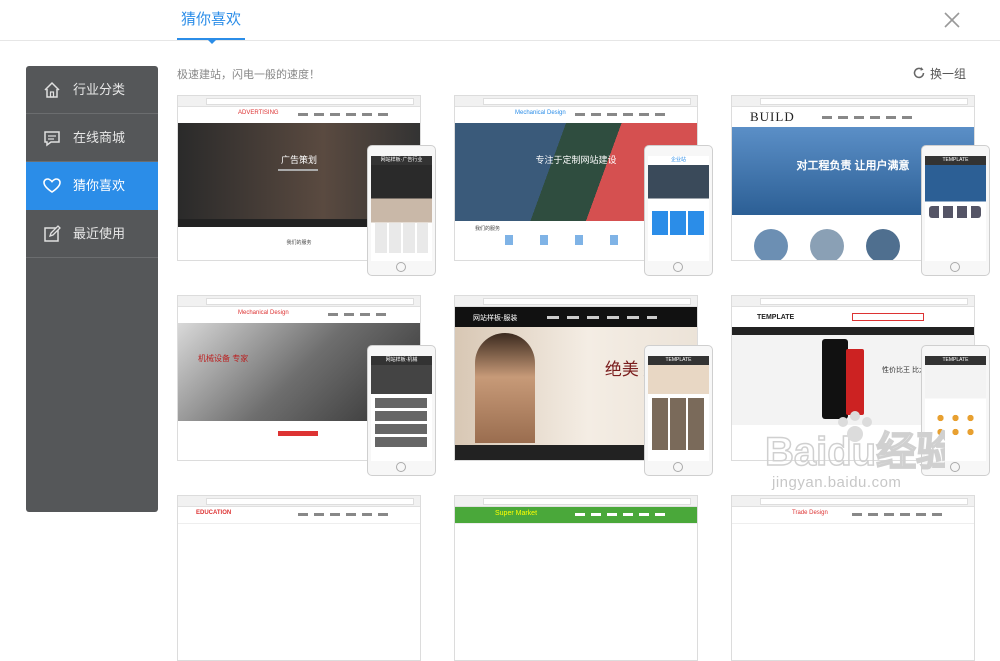 The image size is (1000, 661). What do you see at coordinates (772, 116) in the screenshot?
I see `template-logo: BUILD` at bounding box center [772, 116].